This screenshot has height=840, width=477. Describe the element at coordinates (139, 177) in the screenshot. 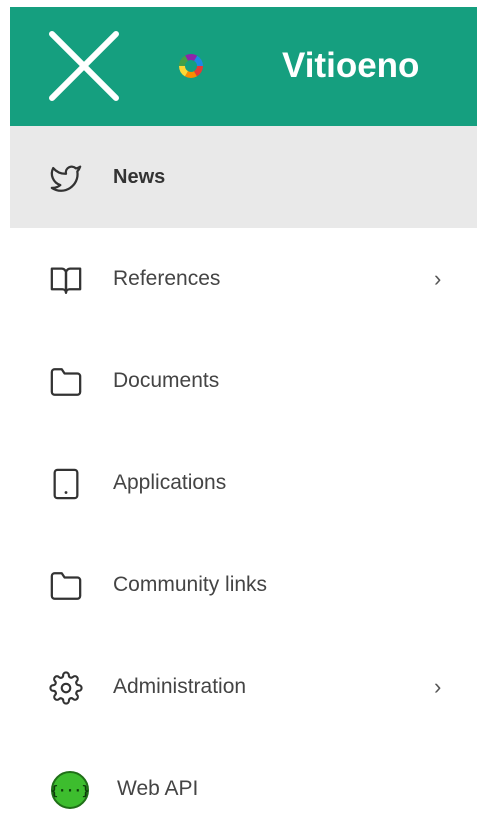

I see `nav-label-news: News` at that location.